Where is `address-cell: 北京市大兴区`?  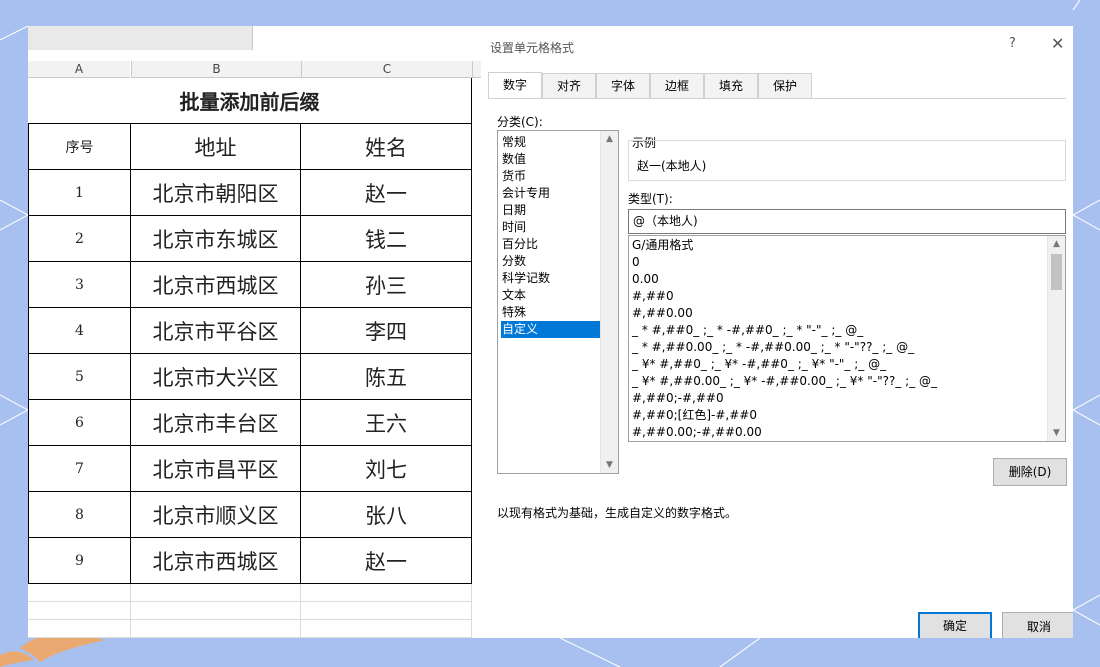 address-cell: 北京市大兴区 is located at coordinates (216, 377).